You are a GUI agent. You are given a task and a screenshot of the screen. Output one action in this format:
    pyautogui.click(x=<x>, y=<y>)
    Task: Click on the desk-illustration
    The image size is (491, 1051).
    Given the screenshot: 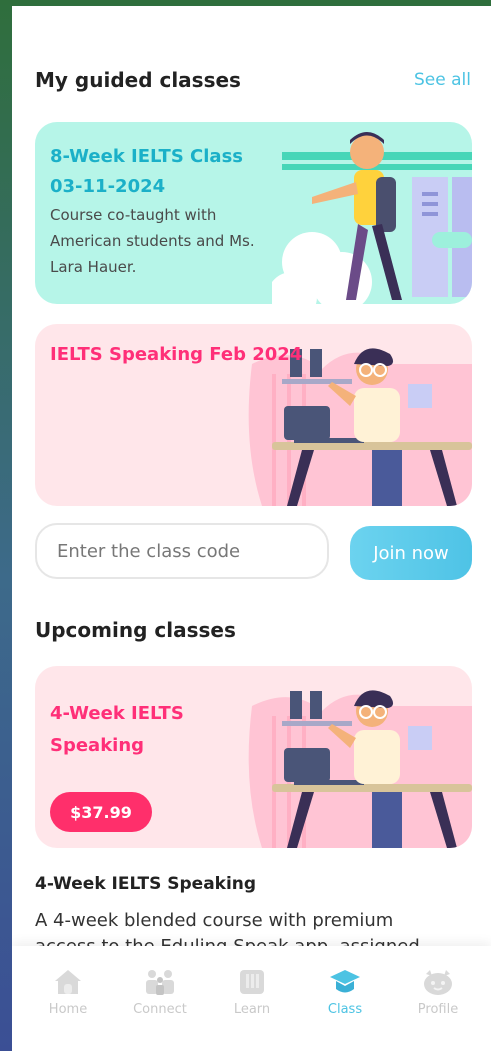 What is the action you would take?
    pyautogui.click(x=360, y=769)
    